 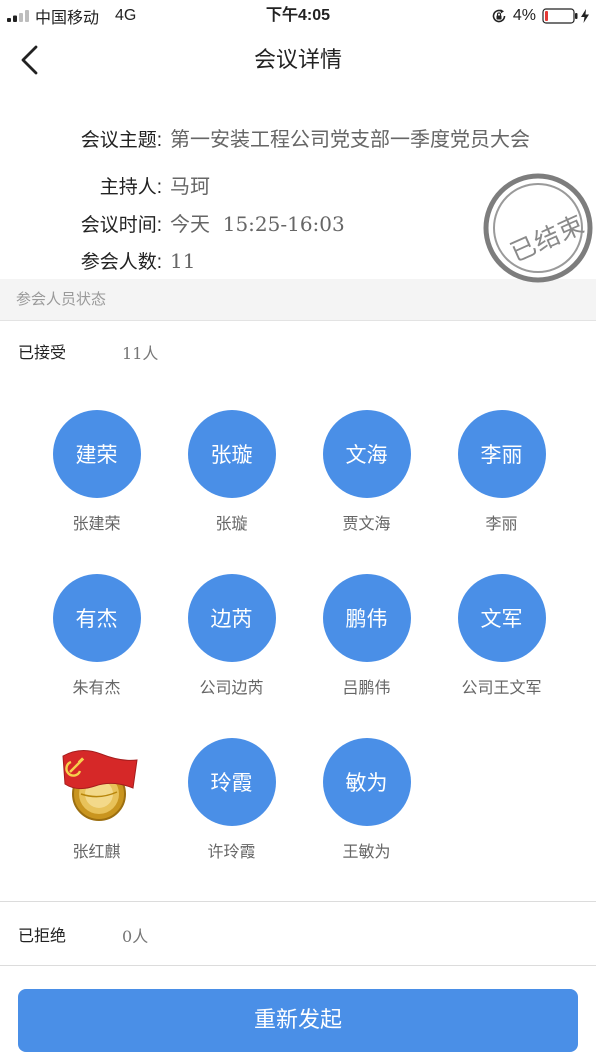 I want to click on battery-percent: 4%, so click(x=524, y=15).